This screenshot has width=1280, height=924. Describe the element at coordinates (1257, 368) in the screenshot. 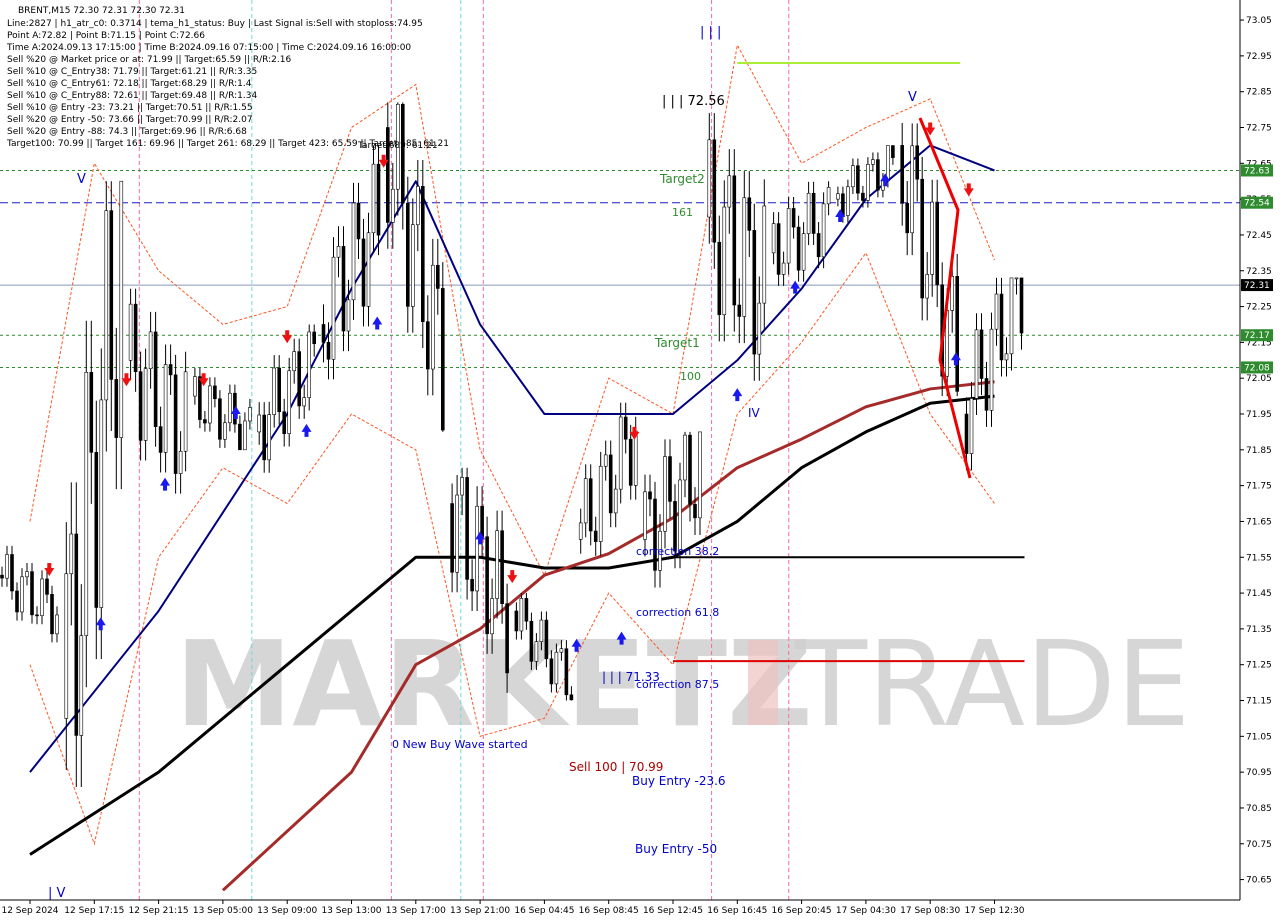

I see `price-tag-label: 72.08` at that location.